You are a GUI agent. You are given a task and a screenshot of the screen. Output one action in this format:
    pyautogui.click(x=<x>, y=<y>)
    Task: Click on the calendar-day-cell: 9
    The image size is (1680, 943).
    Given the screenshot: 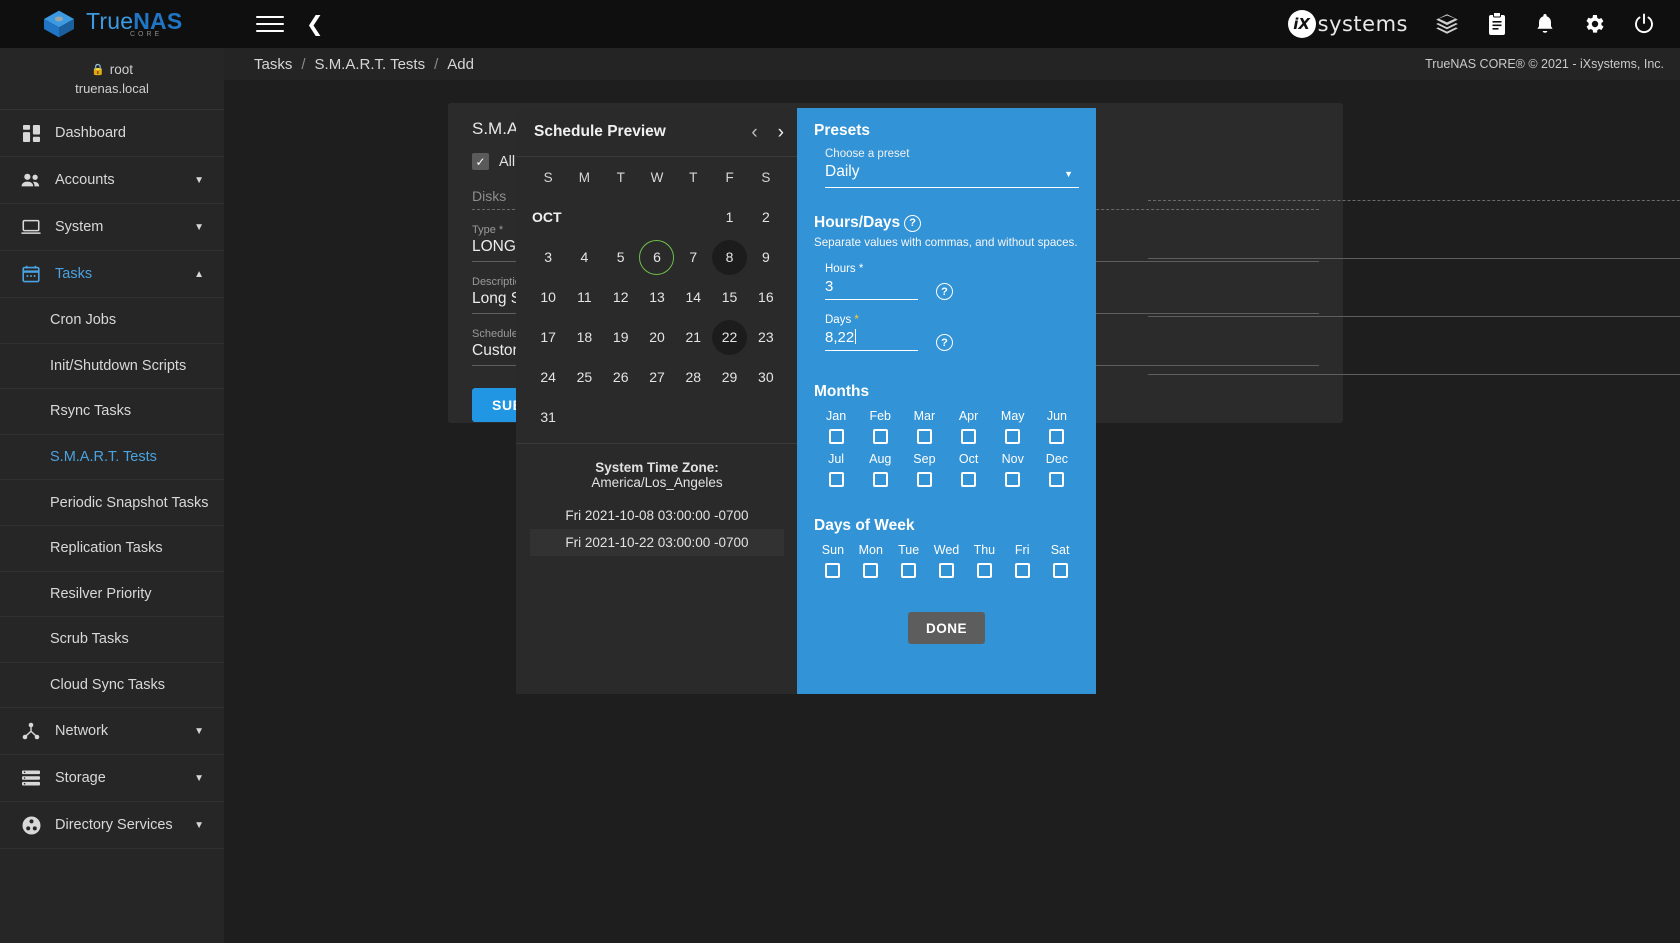 What is the action you would take?
    pyautogui.click(x=766, y=257)
    